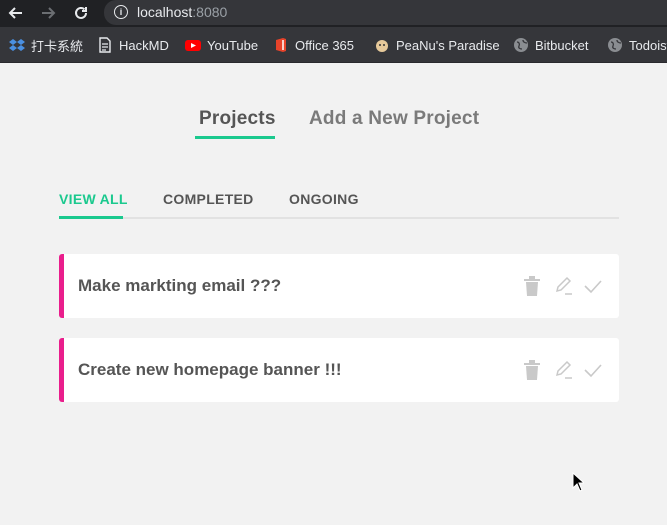  What do you see at coordinates (16, 13) in the screenshot?
I see `back-arrow-icon` at bounding box center [16, 13].